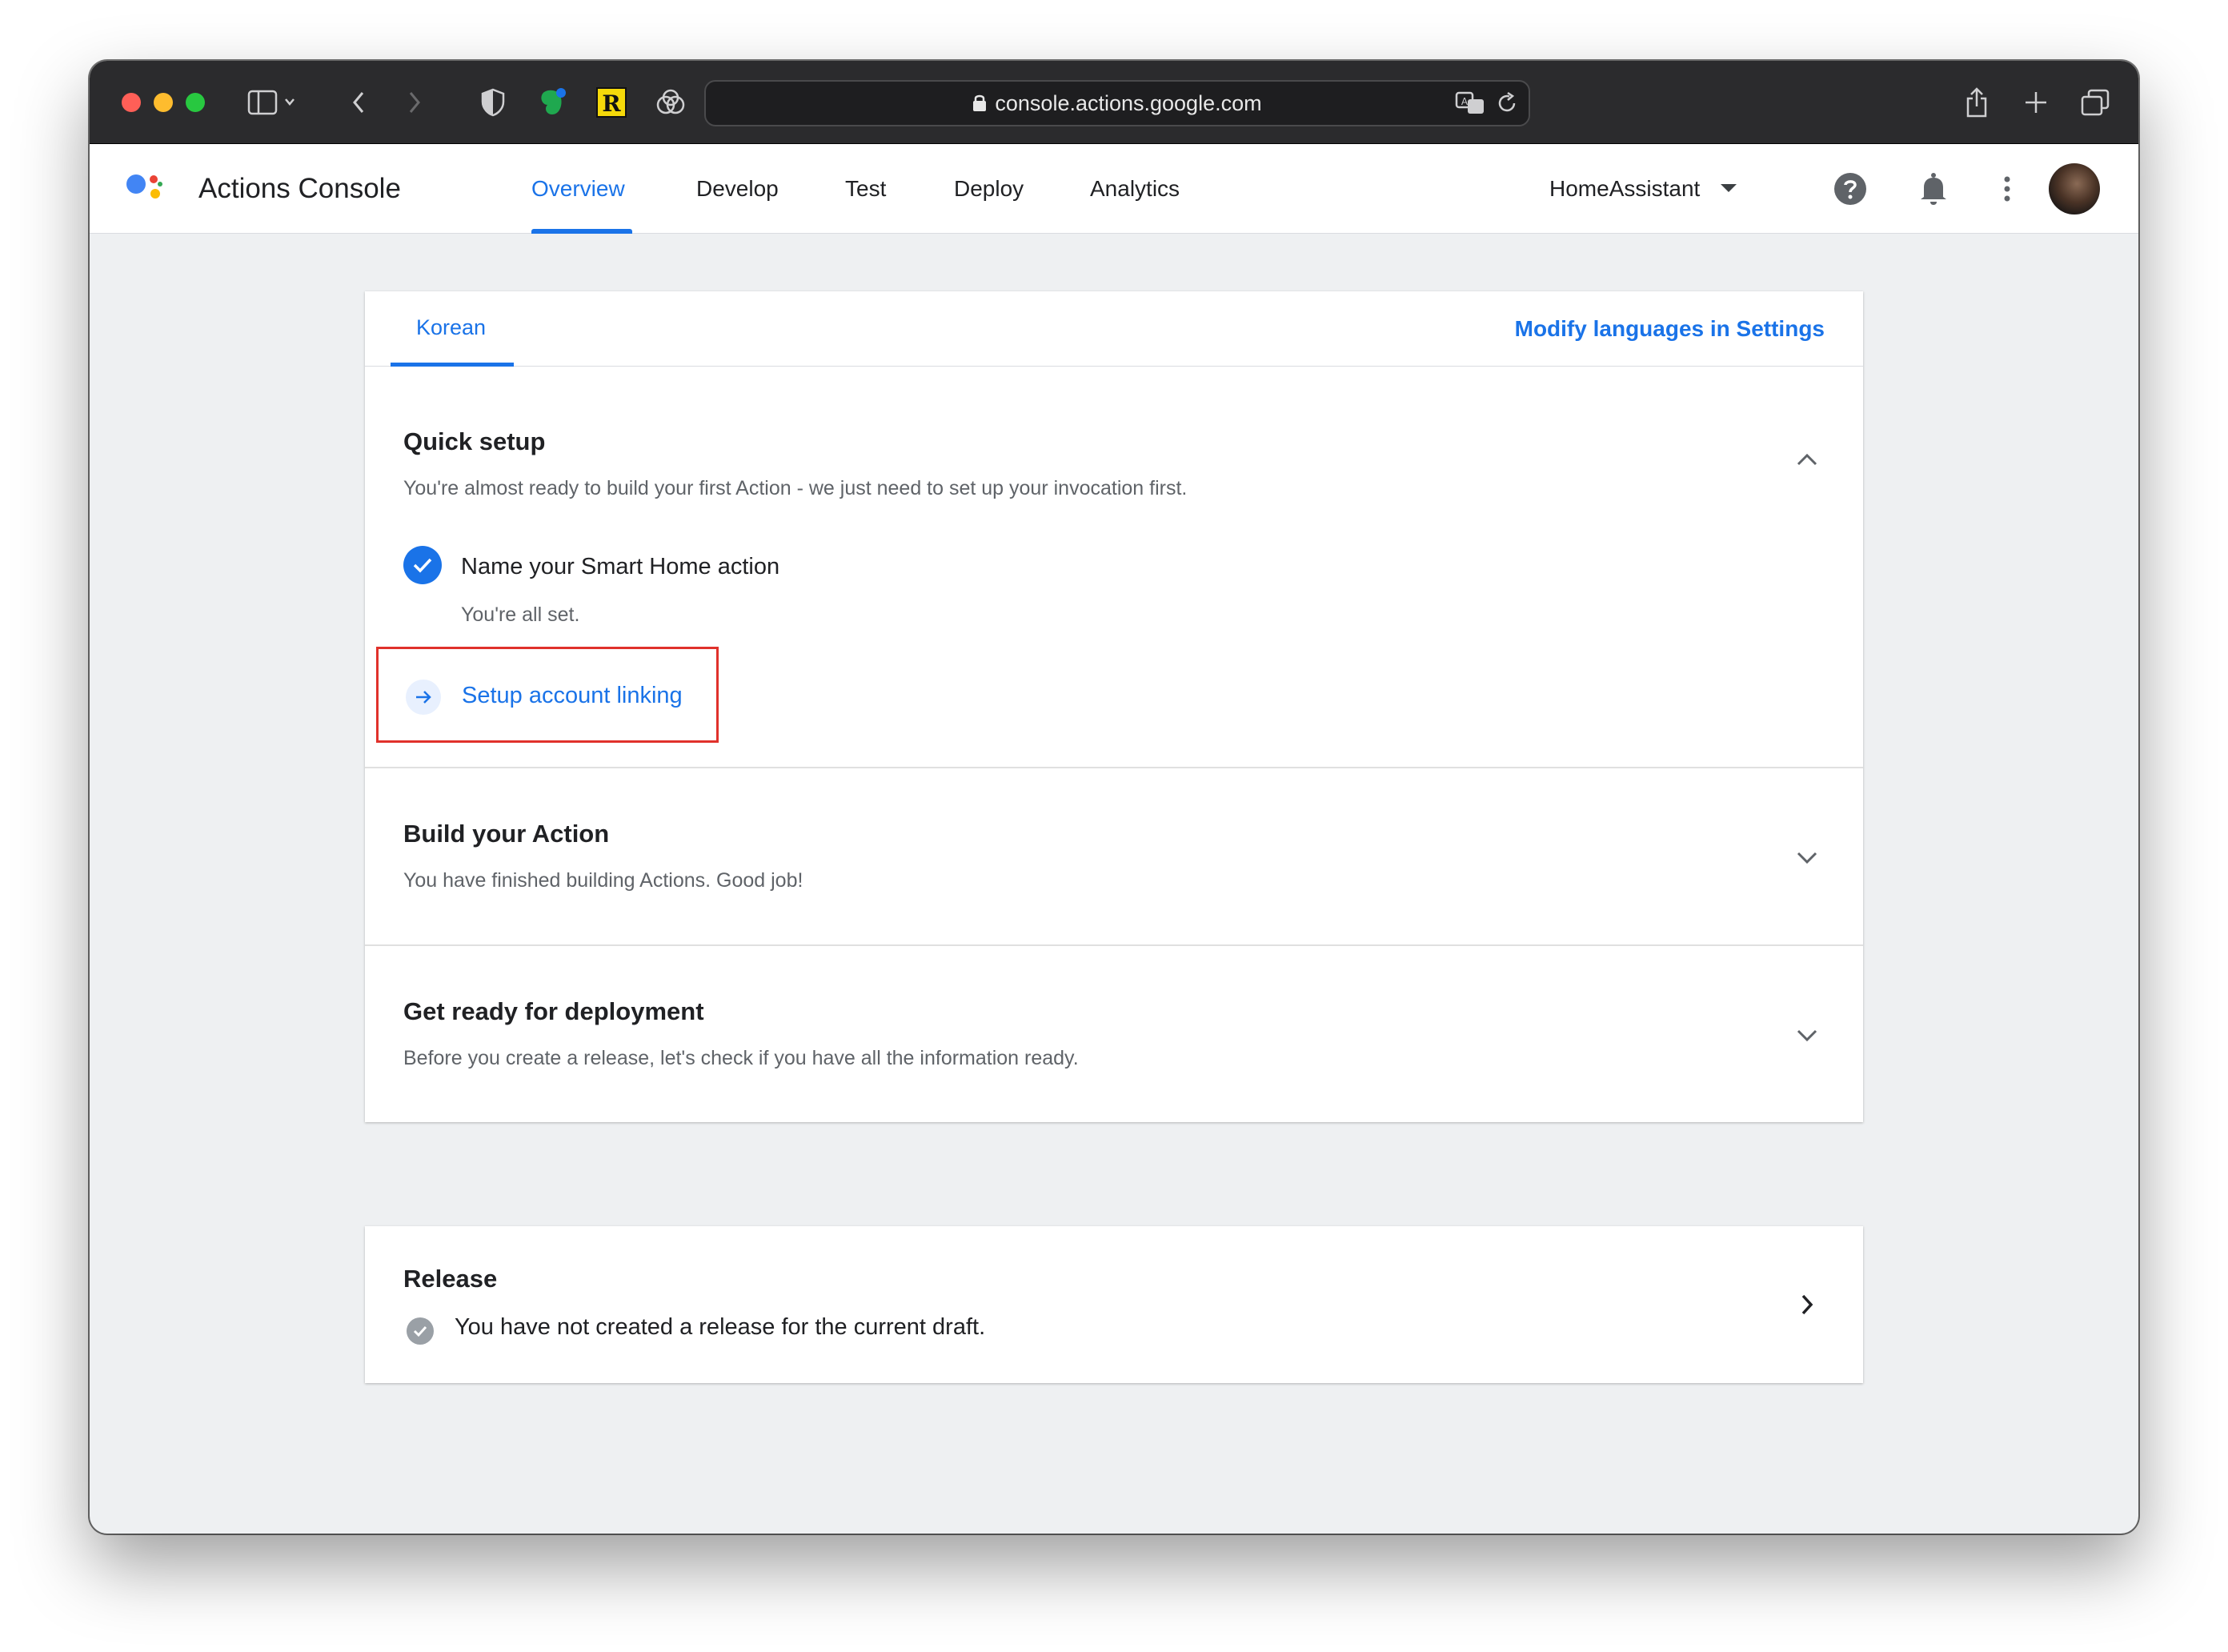 Image resolution: width=2228 pixels, height=1652 pixels. Describe the element at coordinates (273, 102) in the screenshot. I see `sidebar-toggle-icon` at that location.